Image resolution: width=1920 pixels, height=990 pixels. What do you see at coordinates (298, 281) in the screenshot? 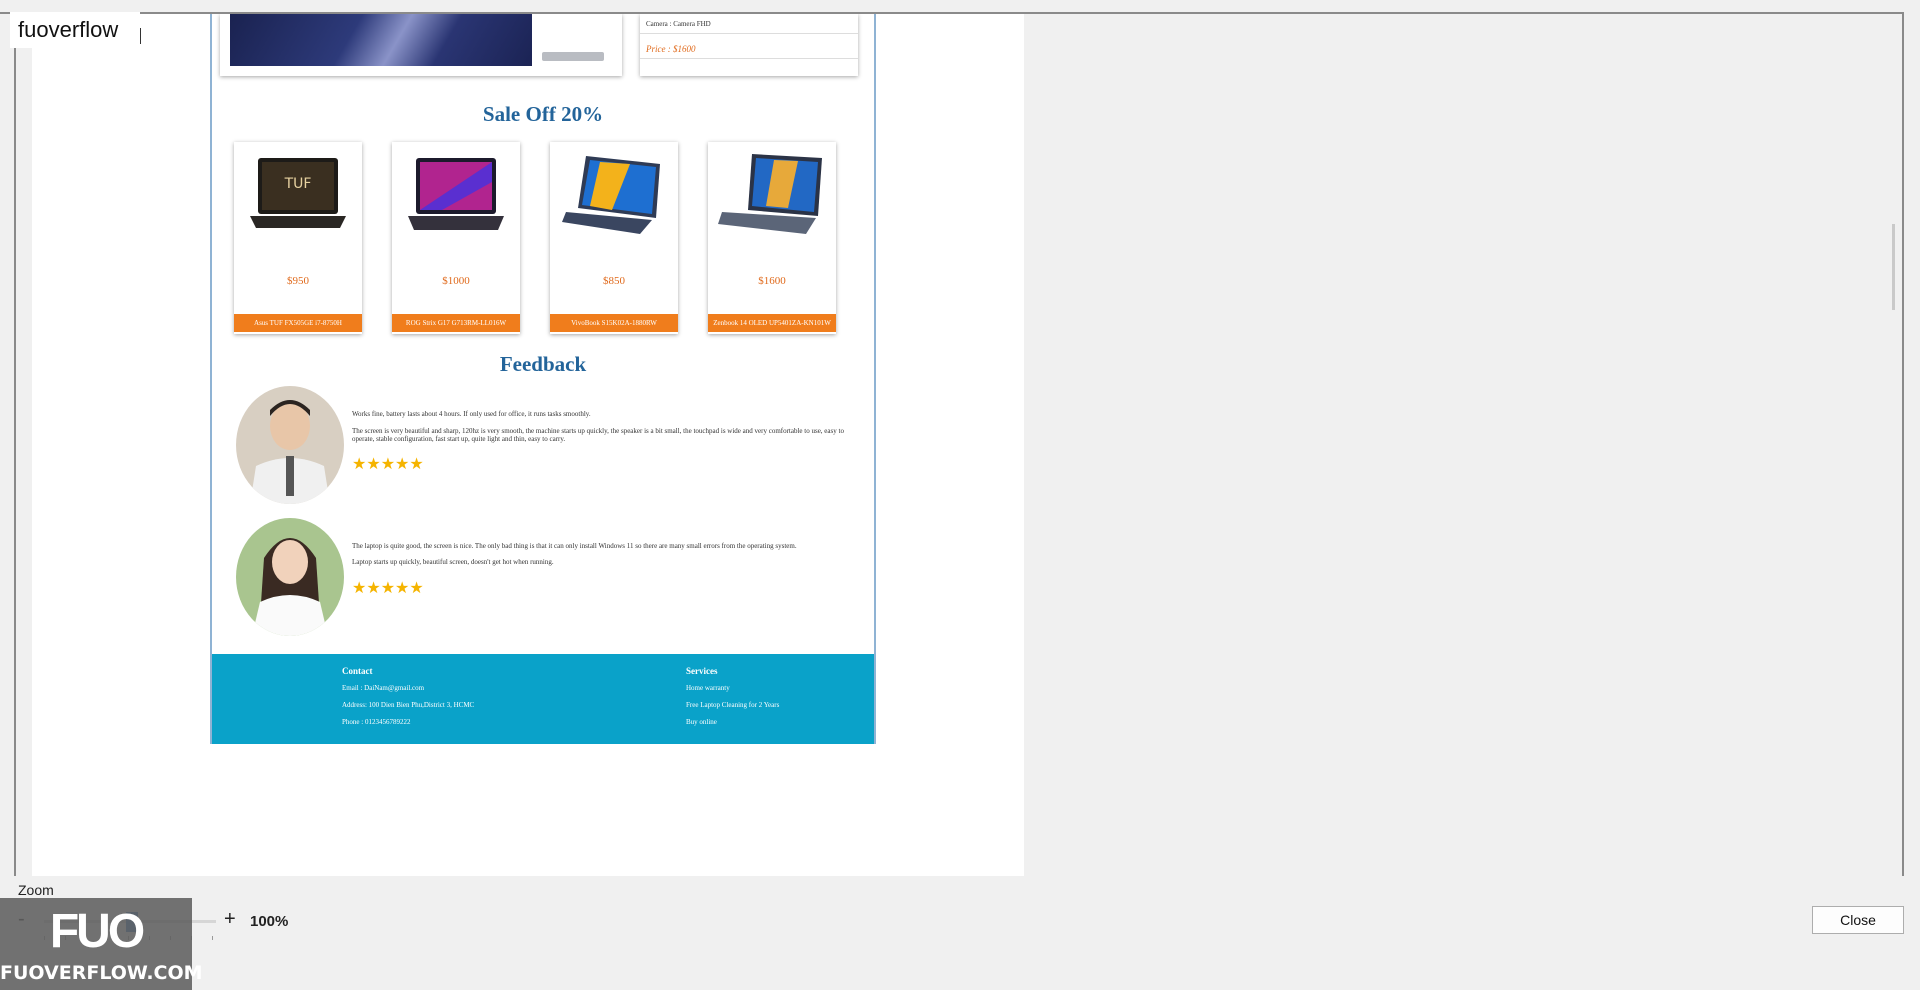
I see `product-price: $950` at bounding box center [298, 281].